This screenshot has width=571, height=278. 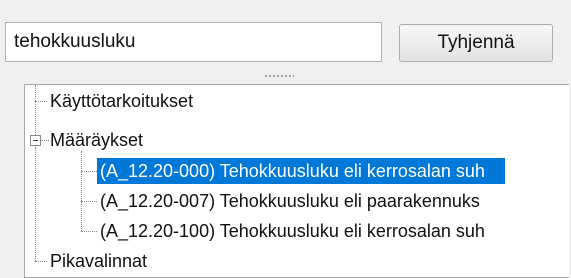 I want to click on tree-item-label: Pikavalinnat, so click(x=99, y=261).